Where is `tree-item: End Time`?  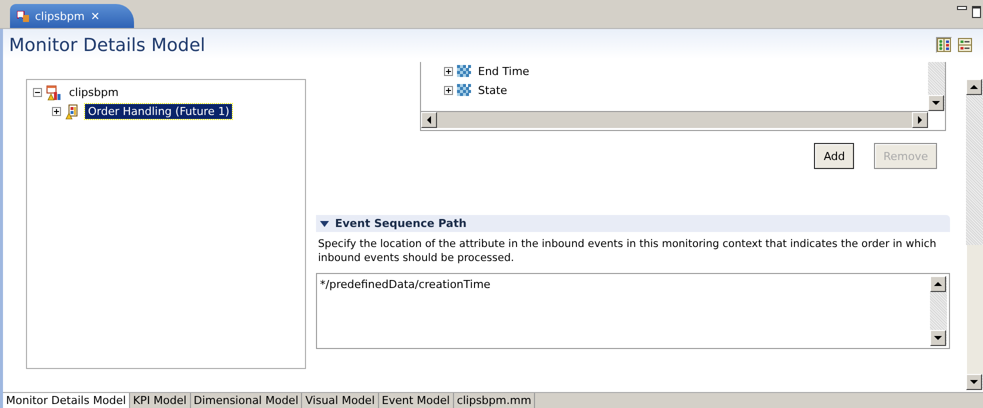 tree-item: End Time is located at coordinates (503, 71).